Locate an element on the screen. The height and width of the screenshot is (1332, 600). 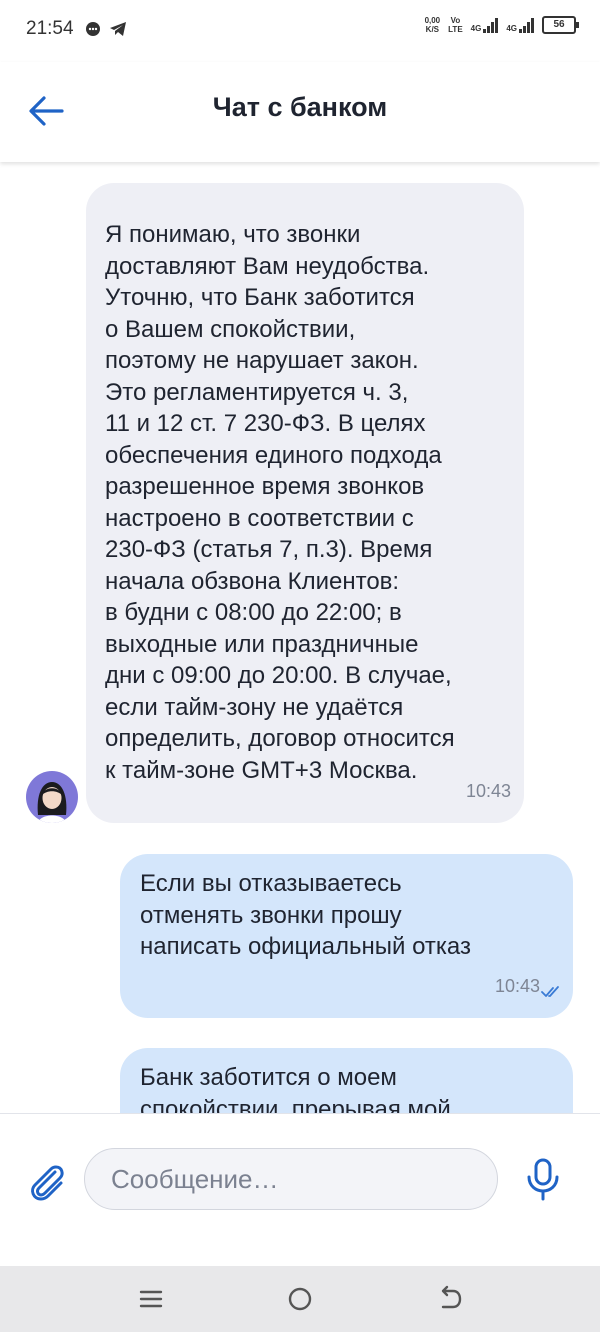
message-composer is located at coordinates (300, 1190).